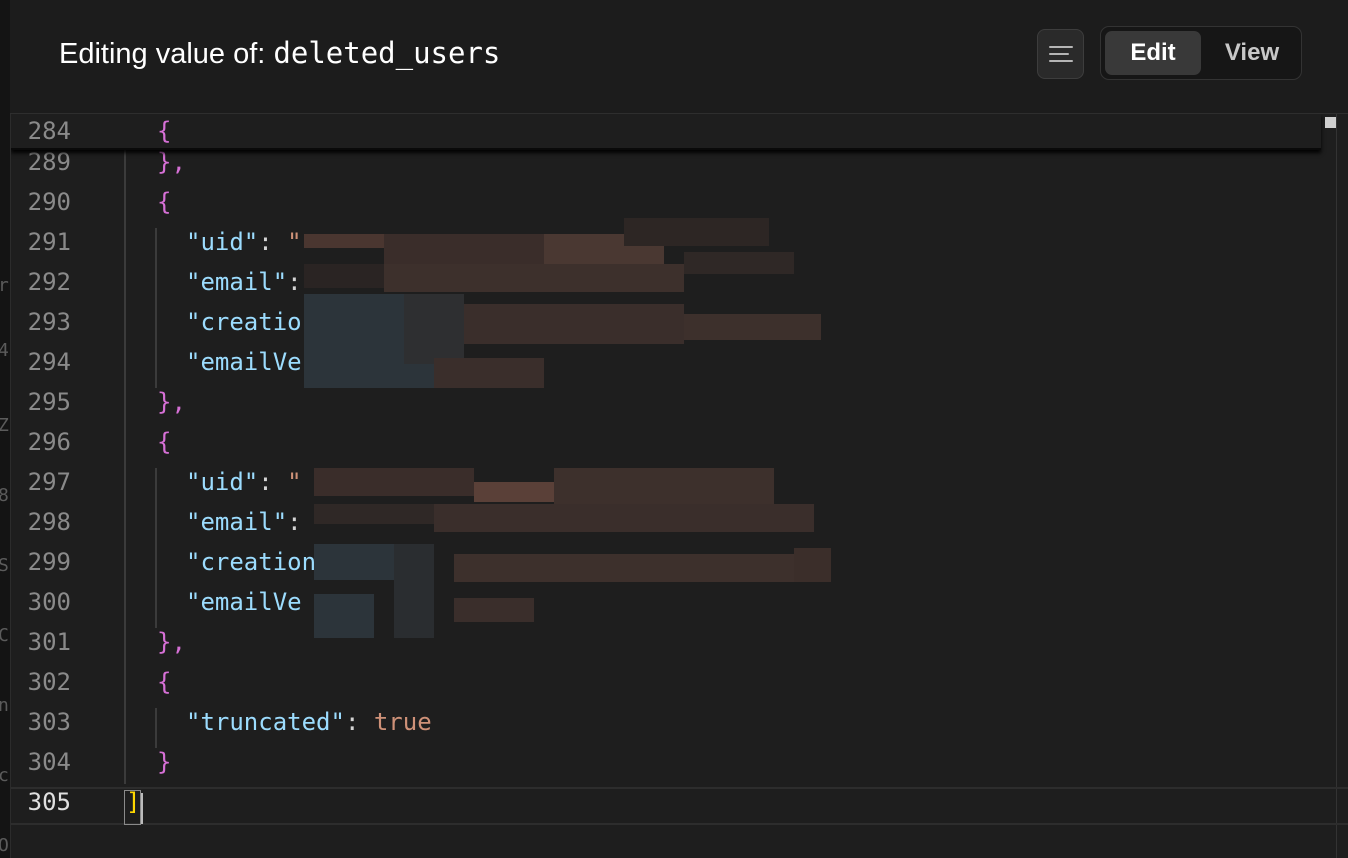  Describe the element at coordinates (49, 242) in the screenshot. I see `line-number: 291` at that location.